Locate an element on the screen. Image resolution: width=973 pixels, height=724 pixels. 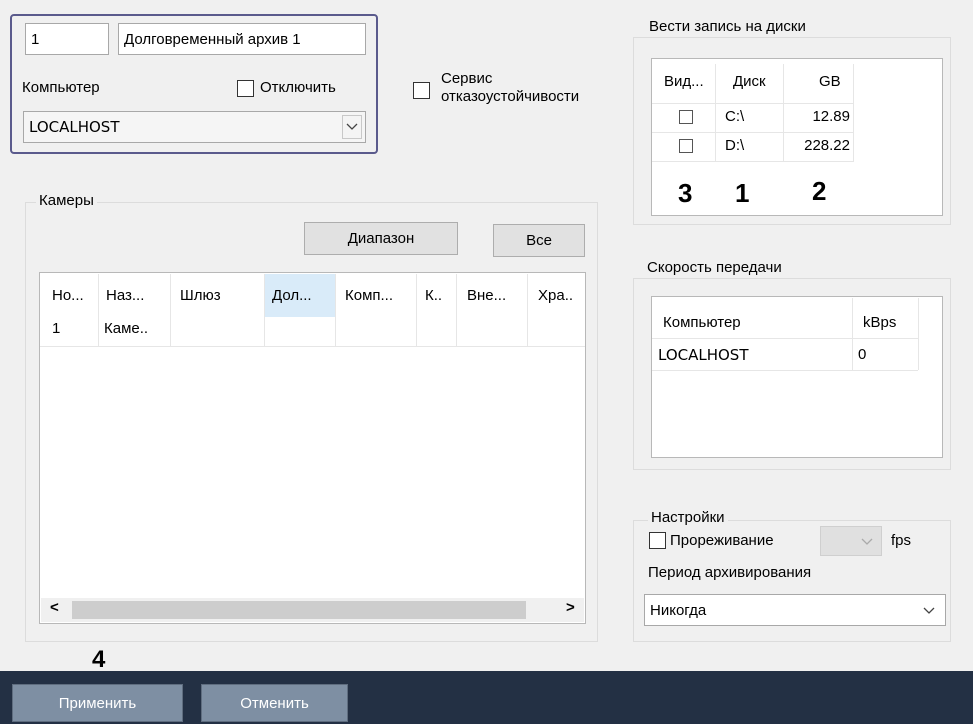
period-combobox: Никогда is located at coordinates (795, 610).